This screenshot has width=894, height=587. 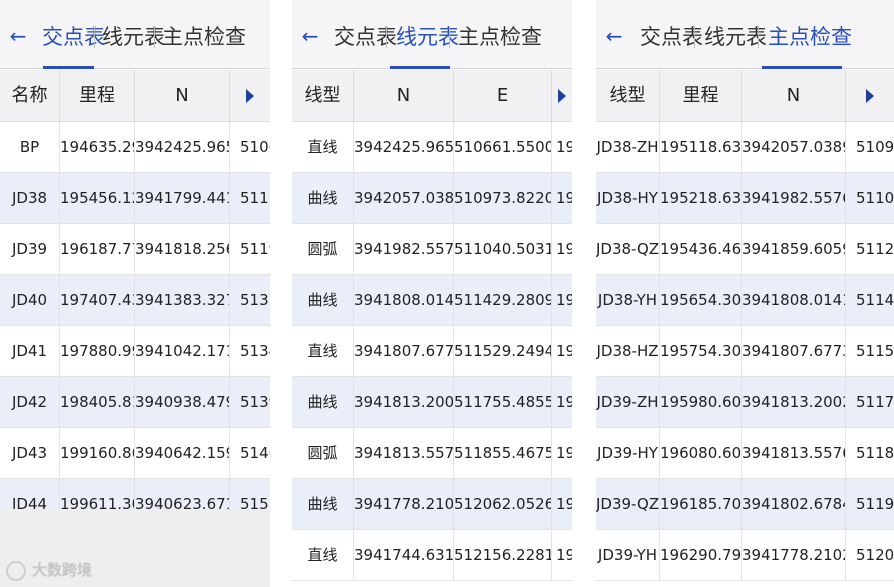 I want to click on table-row: JD38 195456.1218 3941799.4410 5111, so click(x=135, y=198).